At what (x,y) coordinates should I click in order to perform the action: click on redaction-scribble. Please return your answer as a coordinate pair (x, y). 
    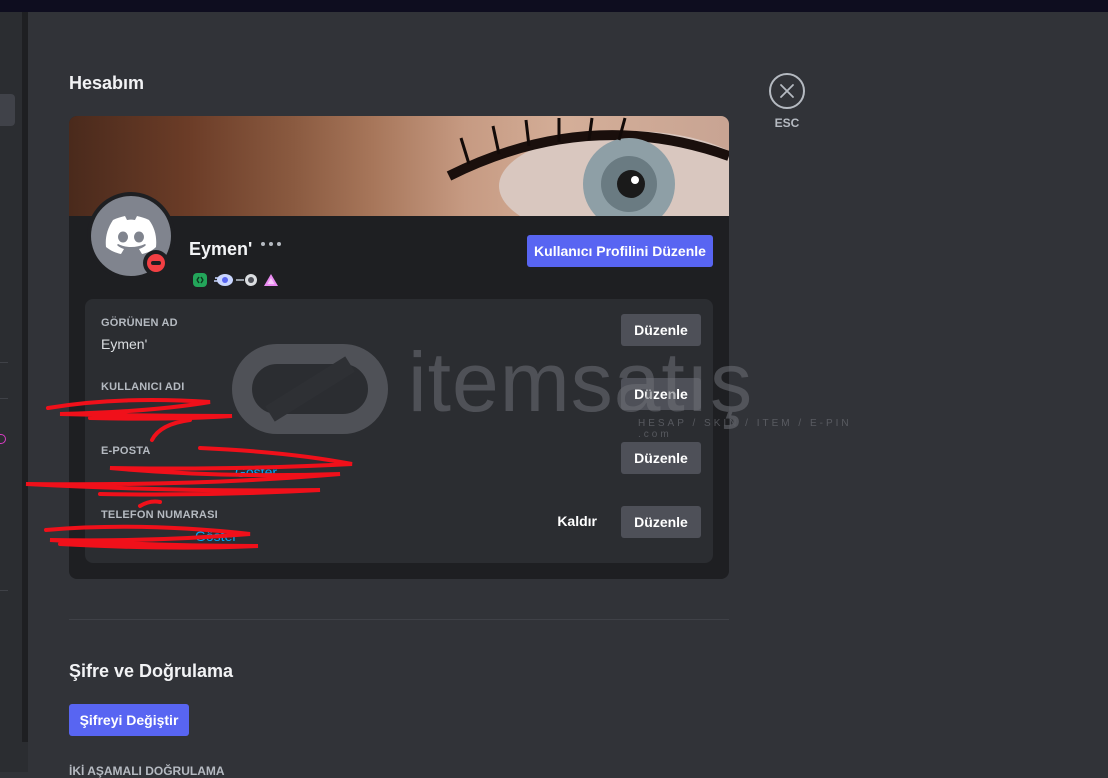
    Looking at the image, I should click on (189, 474).